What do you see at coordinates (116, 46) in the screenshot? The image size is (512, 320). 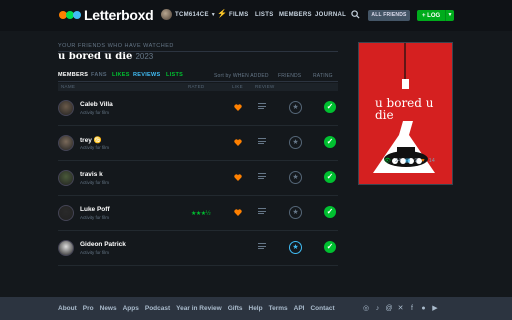 I see `page-kicker: YOUR FRIENDS WHO HAVE WATCHED` at bounding box center [116, 46].